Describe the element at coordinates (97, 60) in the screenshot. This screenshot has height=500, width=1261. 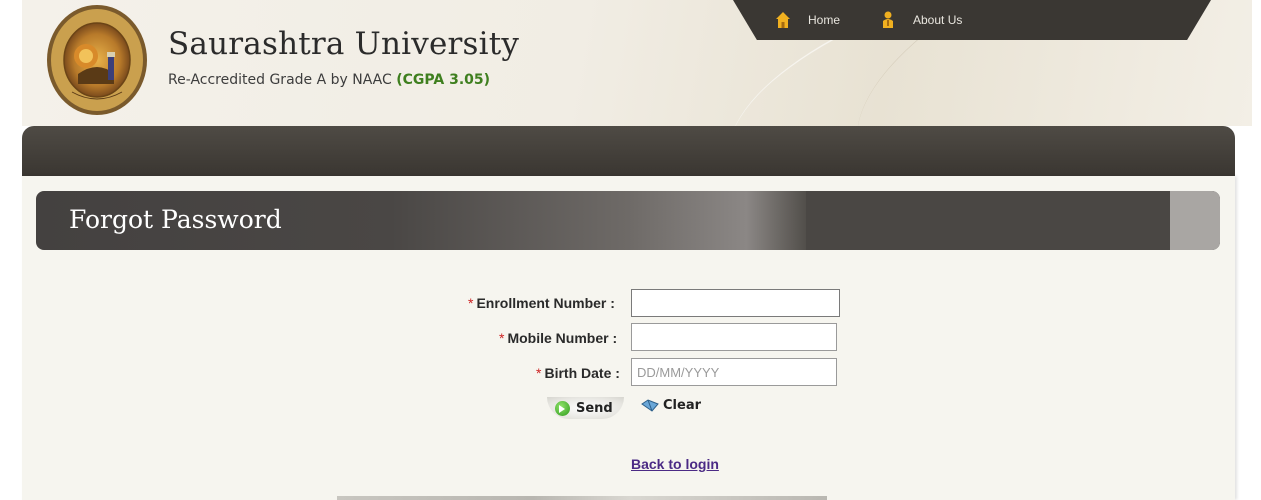
I see `university-logo` at that location.